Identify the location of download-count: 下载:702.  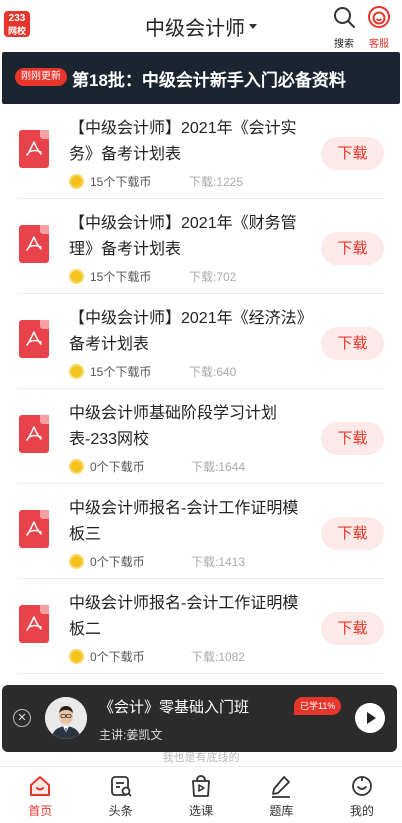
(213, 277).